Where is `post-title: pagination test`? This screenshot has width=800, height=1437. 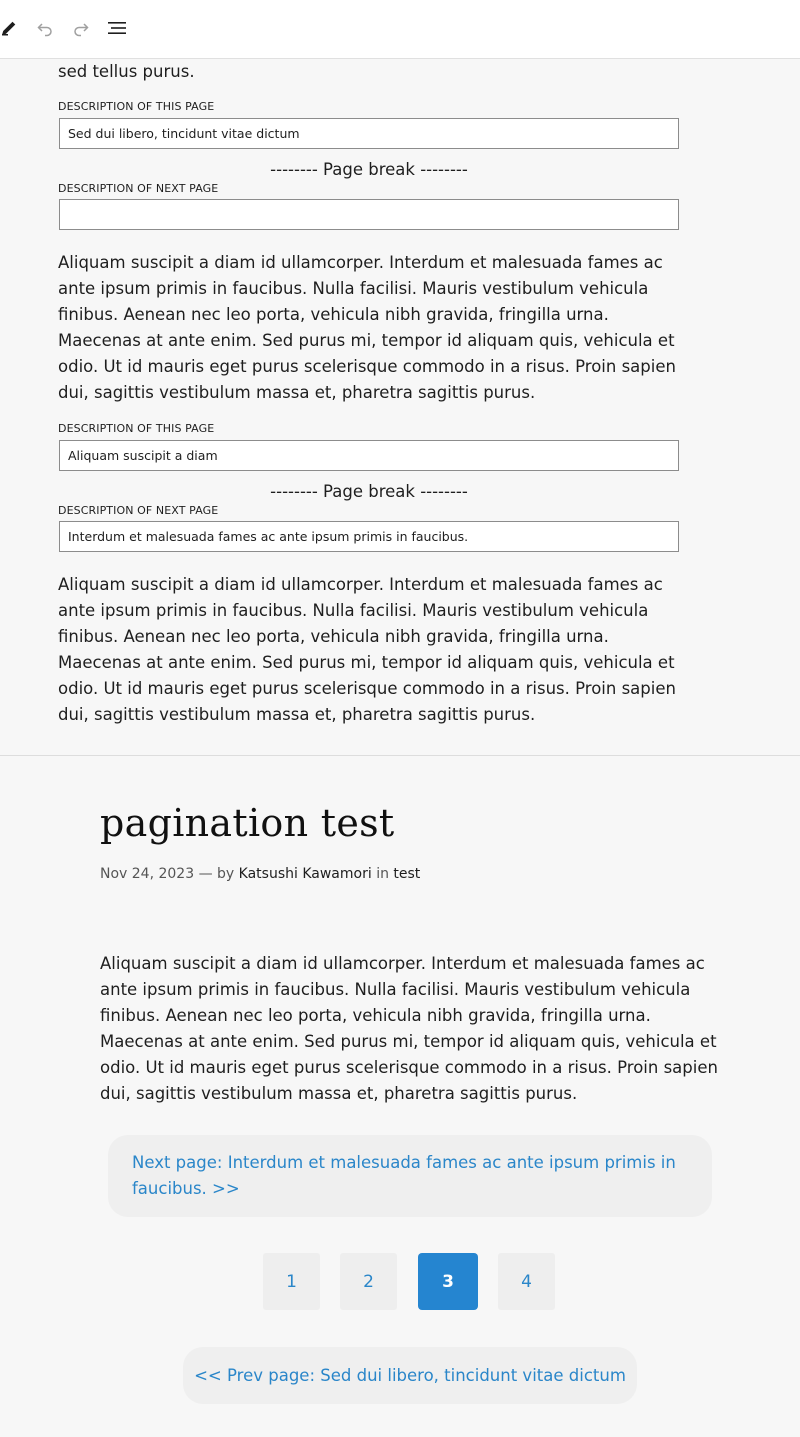 post-title: pagination test is located at coordinates (247, 823).